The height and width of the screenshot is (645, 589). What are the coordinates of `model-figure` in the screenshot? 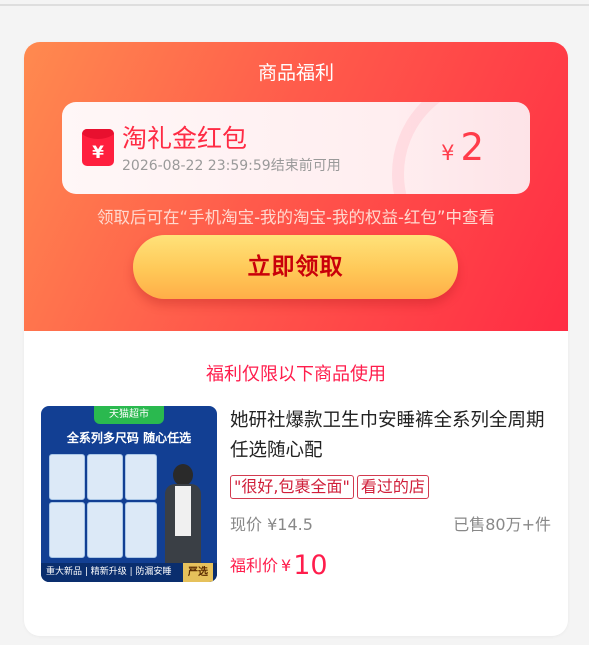 It's located at (183, 516).